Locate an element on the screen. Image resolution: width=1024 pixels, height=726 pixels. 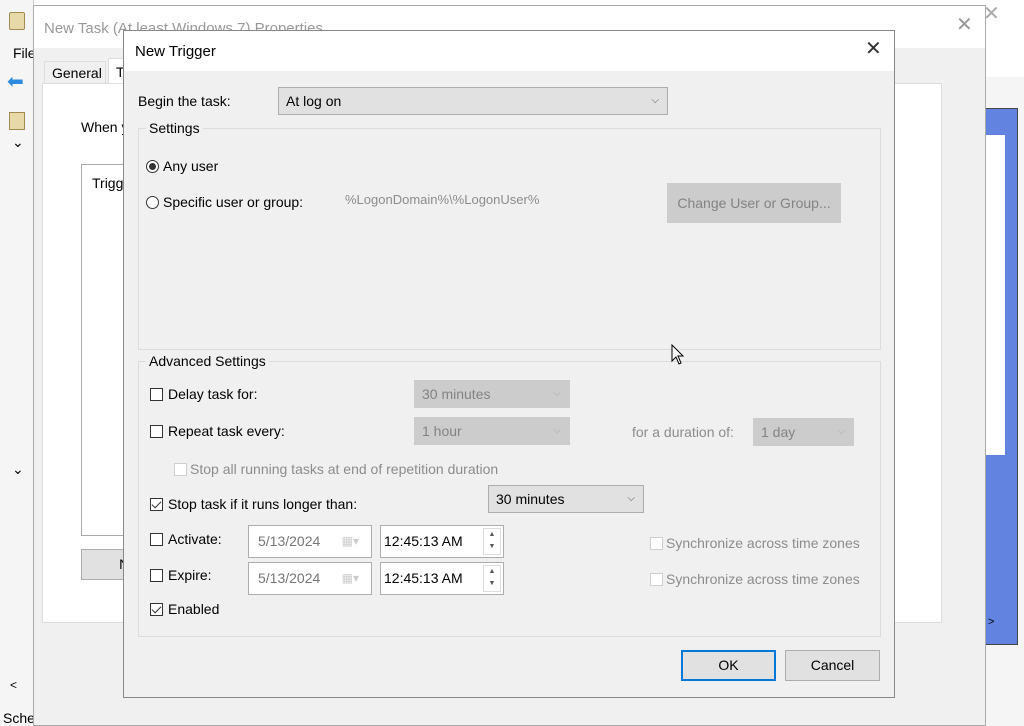
expire-checkbox is located at coordinates (156, 575).